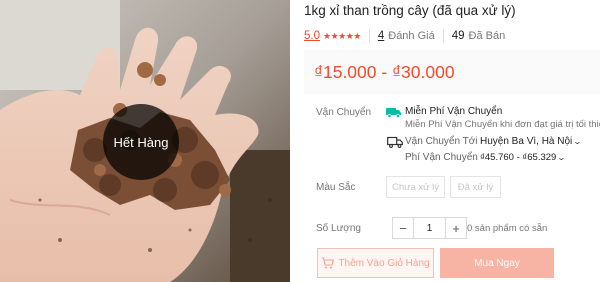 This screenshot has width=600, height=282. Describe the element at coordinates (336, 187) in the screenshot. I see `color-label: Màu Sắc` at that location.